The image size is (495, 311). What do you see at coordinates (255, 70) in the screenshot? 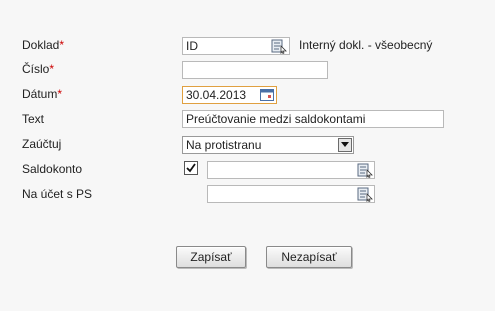
I see `cislo-input` at bounding box center [255, 70].